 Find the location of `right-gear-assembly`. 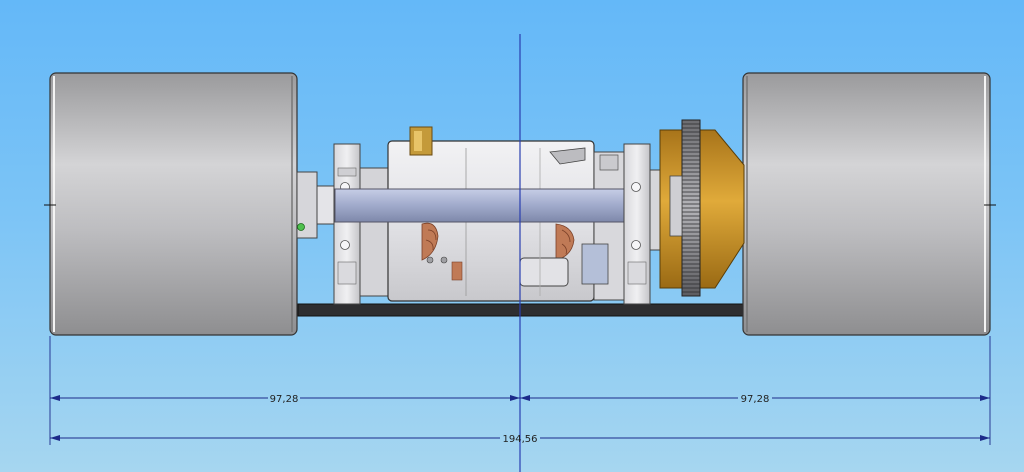

right-gear-assembly is located at coordinates (697, 208).